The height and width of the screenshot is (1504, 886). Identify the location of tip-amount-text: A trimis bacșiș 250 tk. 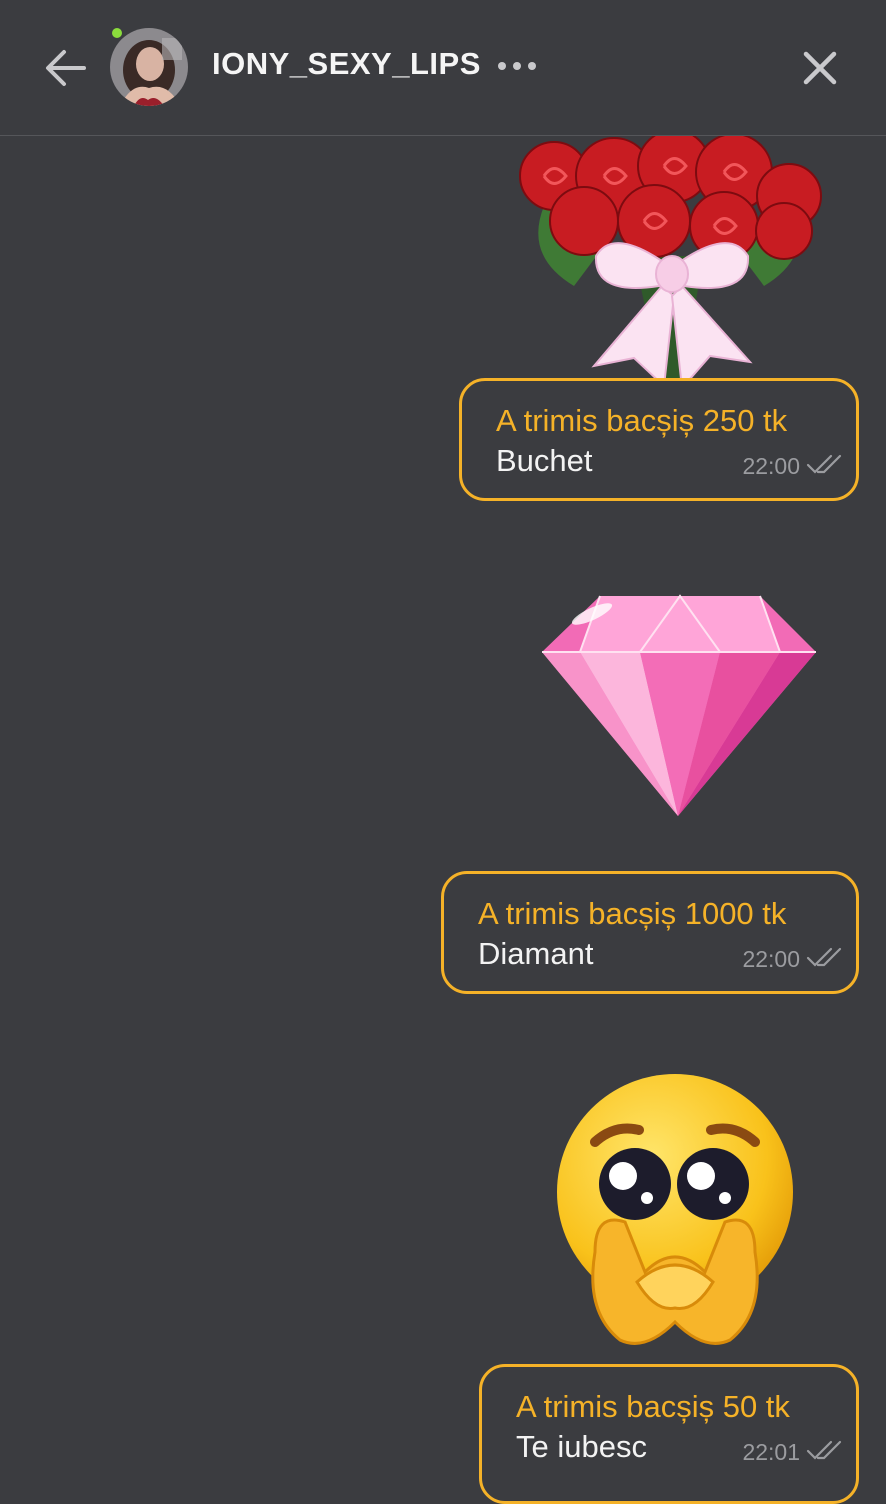
(642, 420).